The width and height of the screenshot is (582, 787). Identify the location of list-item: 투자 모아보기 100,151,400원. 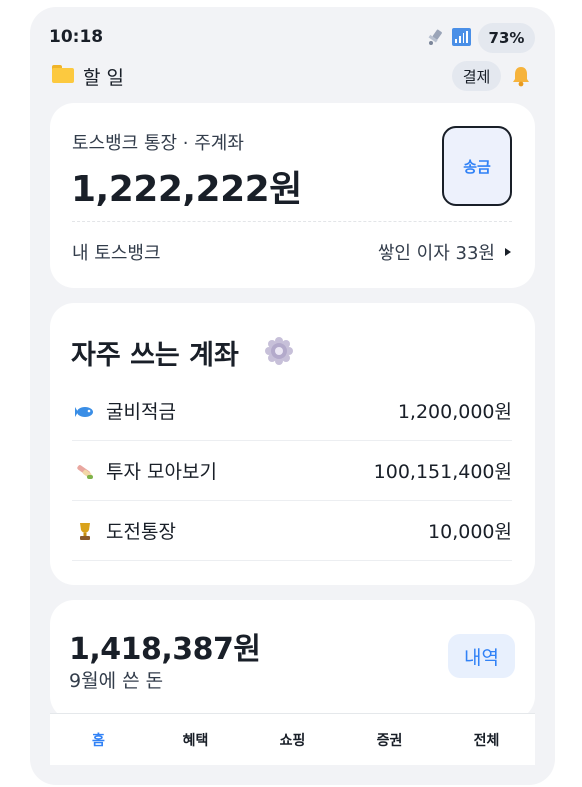
(292, 471).